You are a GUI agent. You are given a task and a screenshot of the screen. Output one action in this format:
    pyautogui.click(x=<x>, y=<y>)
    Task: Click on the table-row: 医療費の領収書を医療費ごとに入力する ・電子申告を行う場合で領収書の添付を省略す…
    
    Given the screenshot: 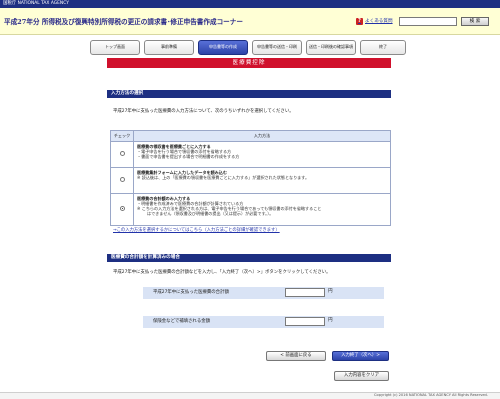 What is the action you would take?
    pyautogui.click(x=250, y=154)
    